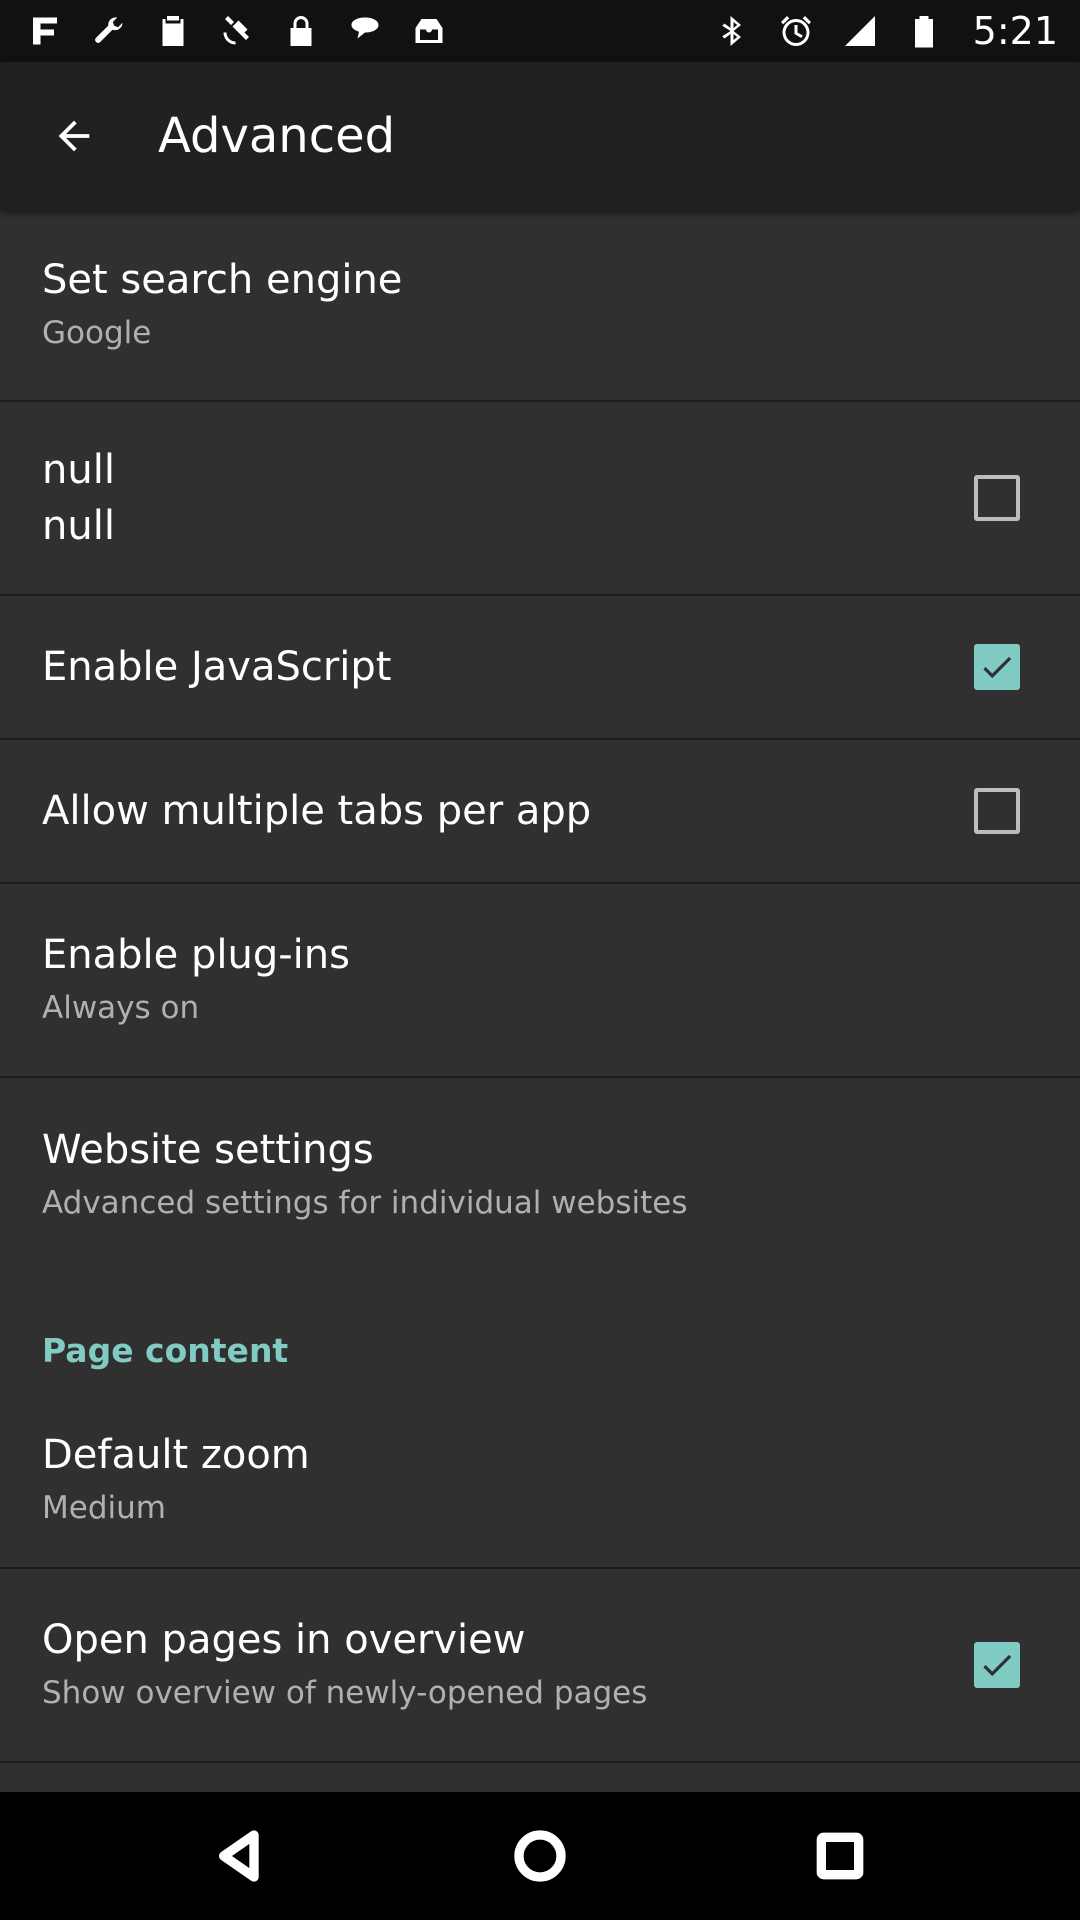 Image resolution: width=1080 pixels, height=1920 pixels. Describe the element at coordinates (109, 31) in the screenshot. I see `wrench-icon` at that location.